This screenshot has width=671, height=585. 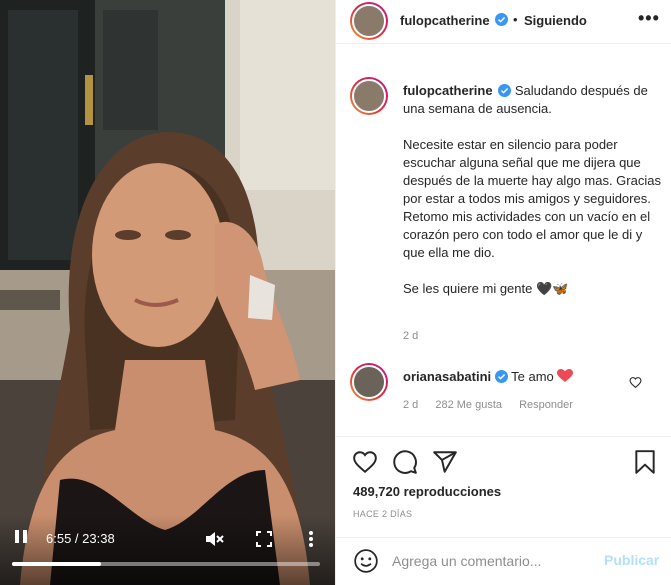 I want to click on emoji-icon, so click(x=366, y=561).